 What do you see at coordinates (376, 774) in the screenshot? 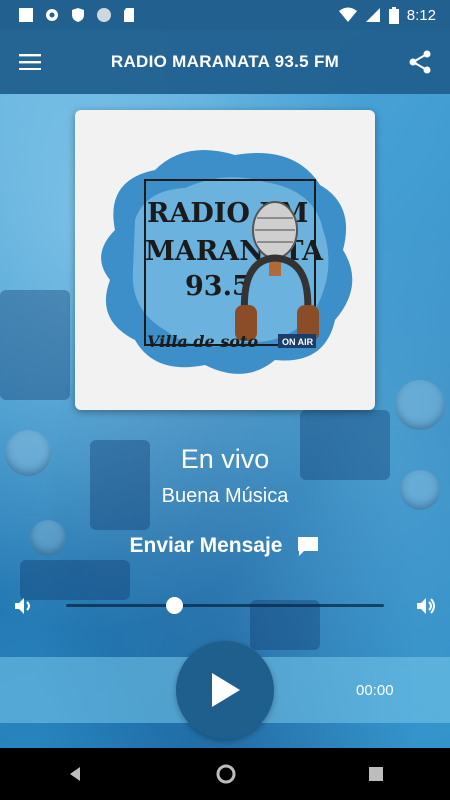
I see `recents-icon` at bounding box center [376, 774].